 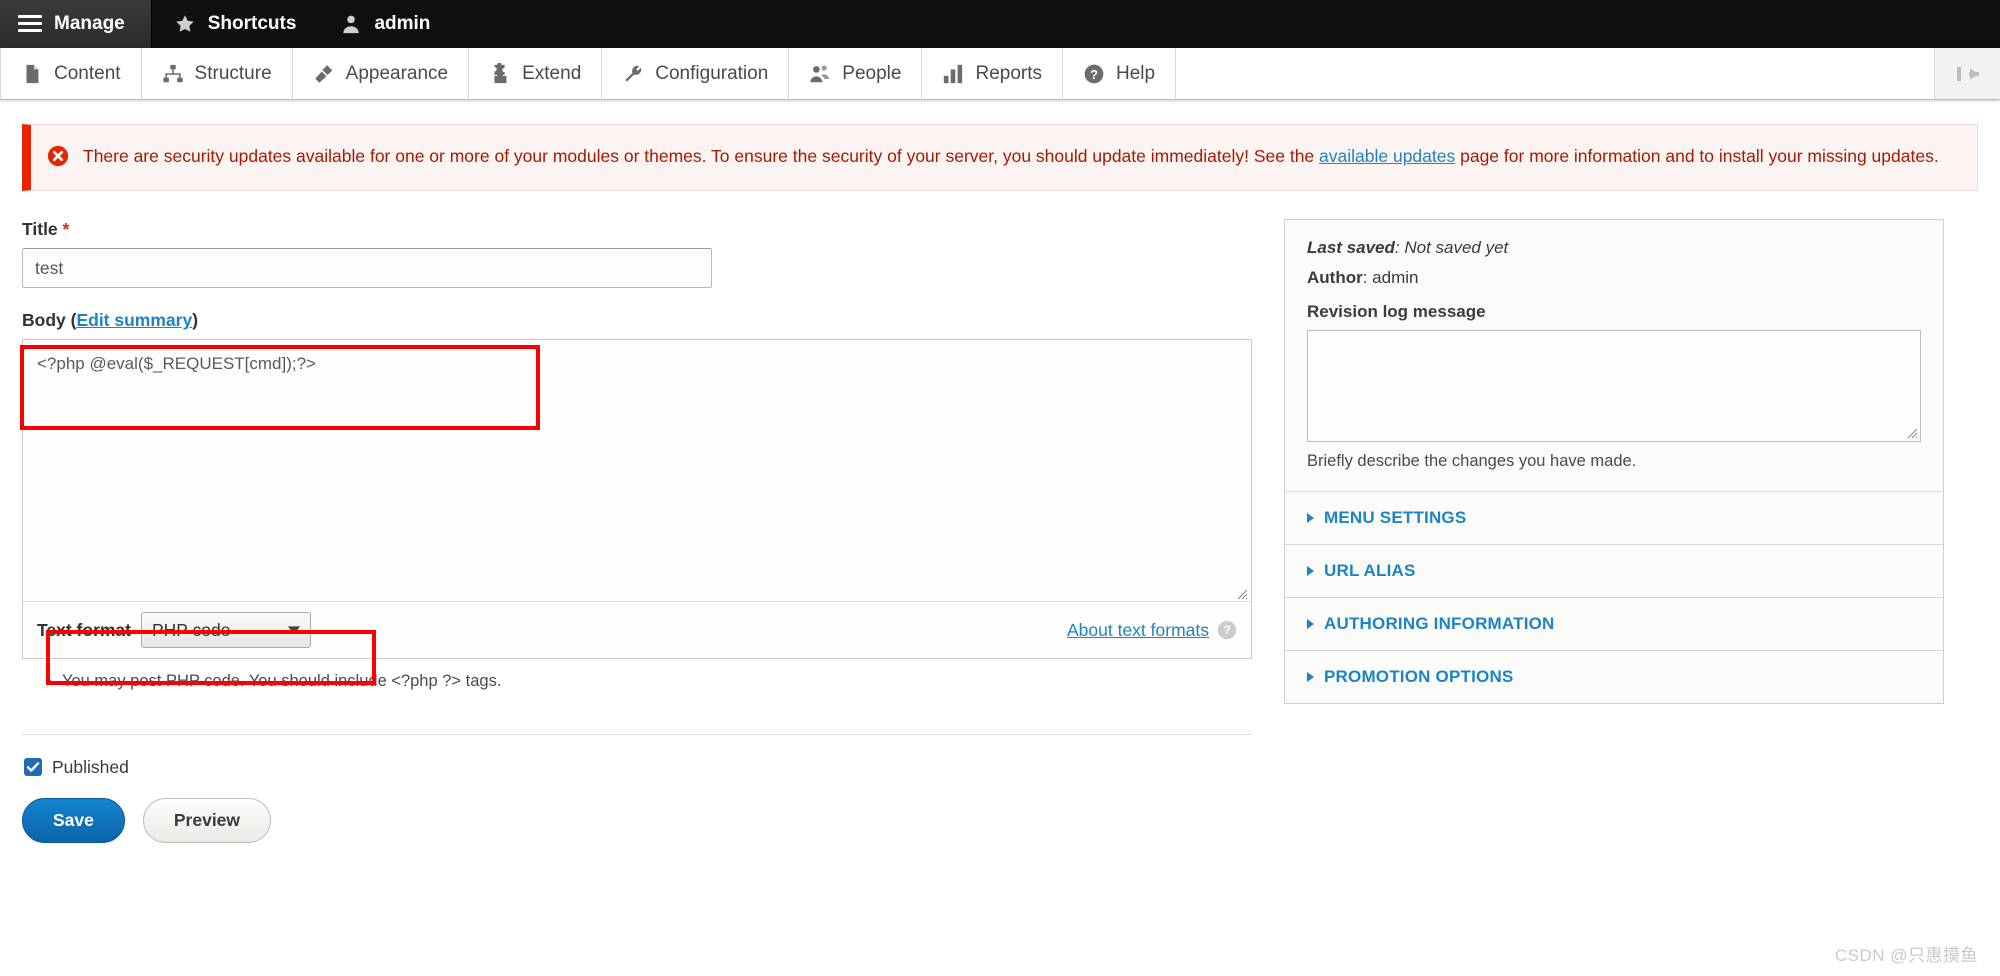 What do you see at coordinates (1335, 277) in the screenshot?
I see `author-label: Author` at bounding box center [1335, 277].